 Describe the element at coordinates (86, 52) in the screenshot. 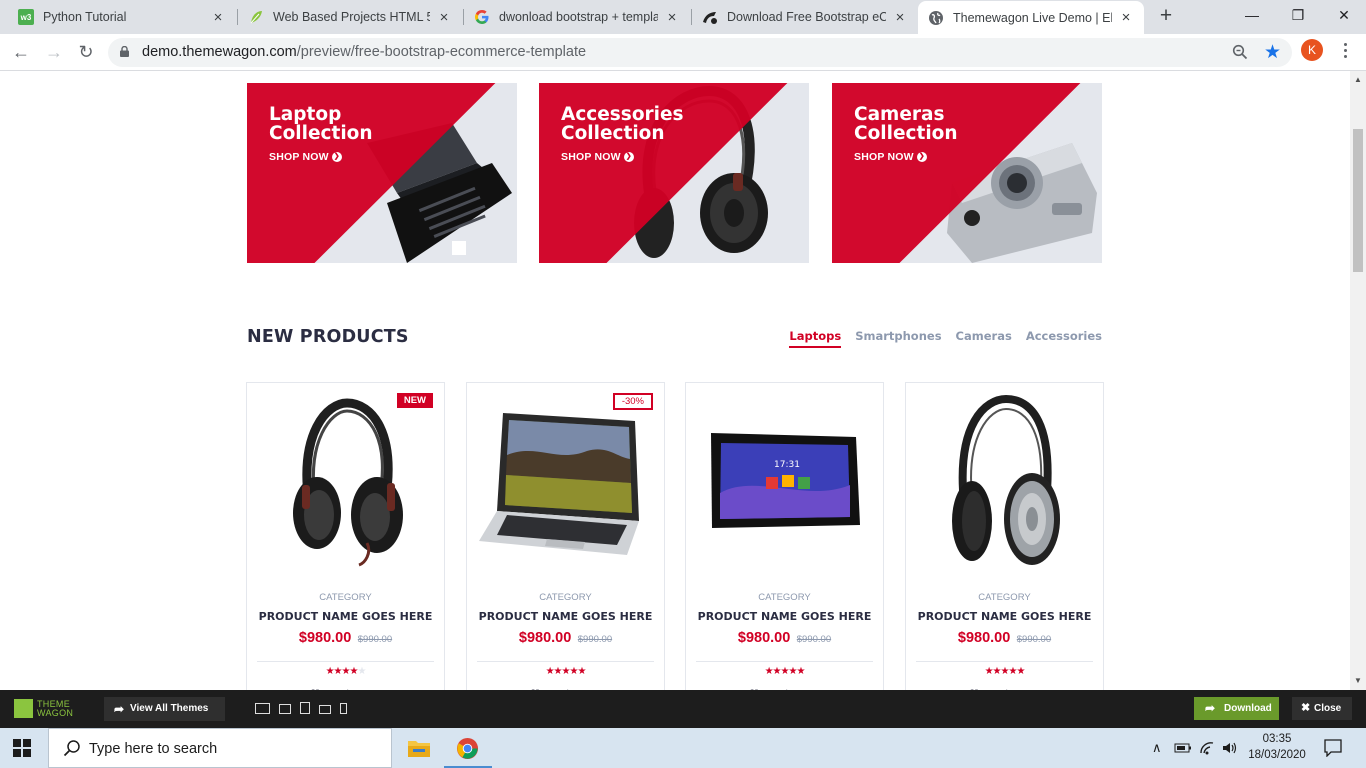

I see `reload-button: ↻` at that location.